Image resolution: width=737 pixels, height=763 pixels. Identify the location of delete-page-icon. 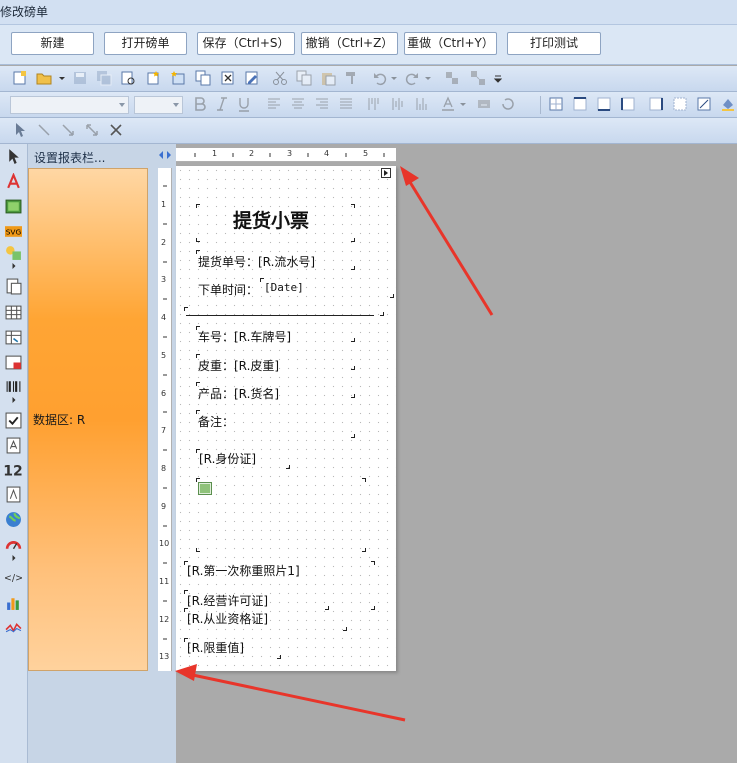
(228, 78).